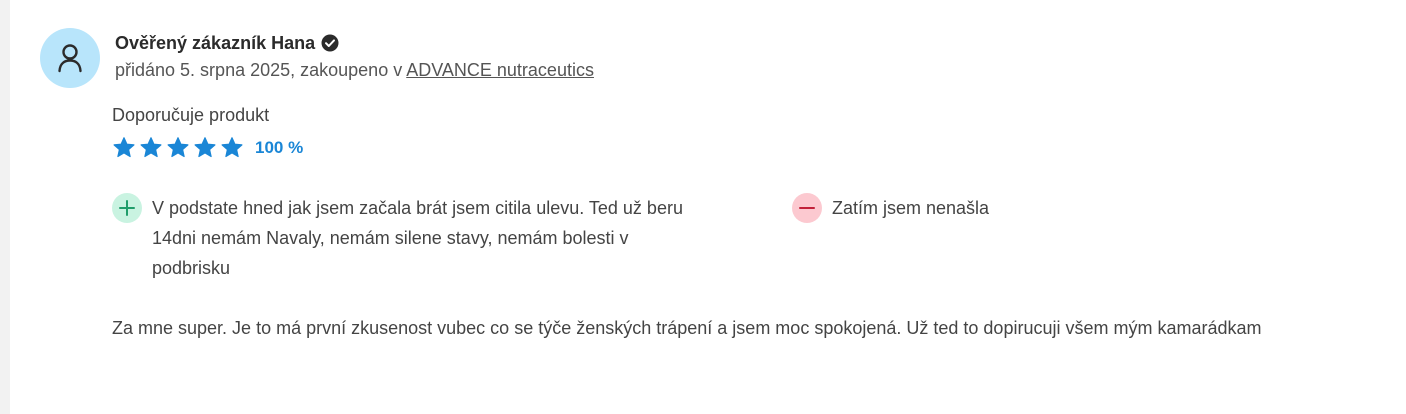 The image size is (1406, 414). Describe the element at coordinates (330, 43) in the screenshot. I see `verified-check-icon` at that location.